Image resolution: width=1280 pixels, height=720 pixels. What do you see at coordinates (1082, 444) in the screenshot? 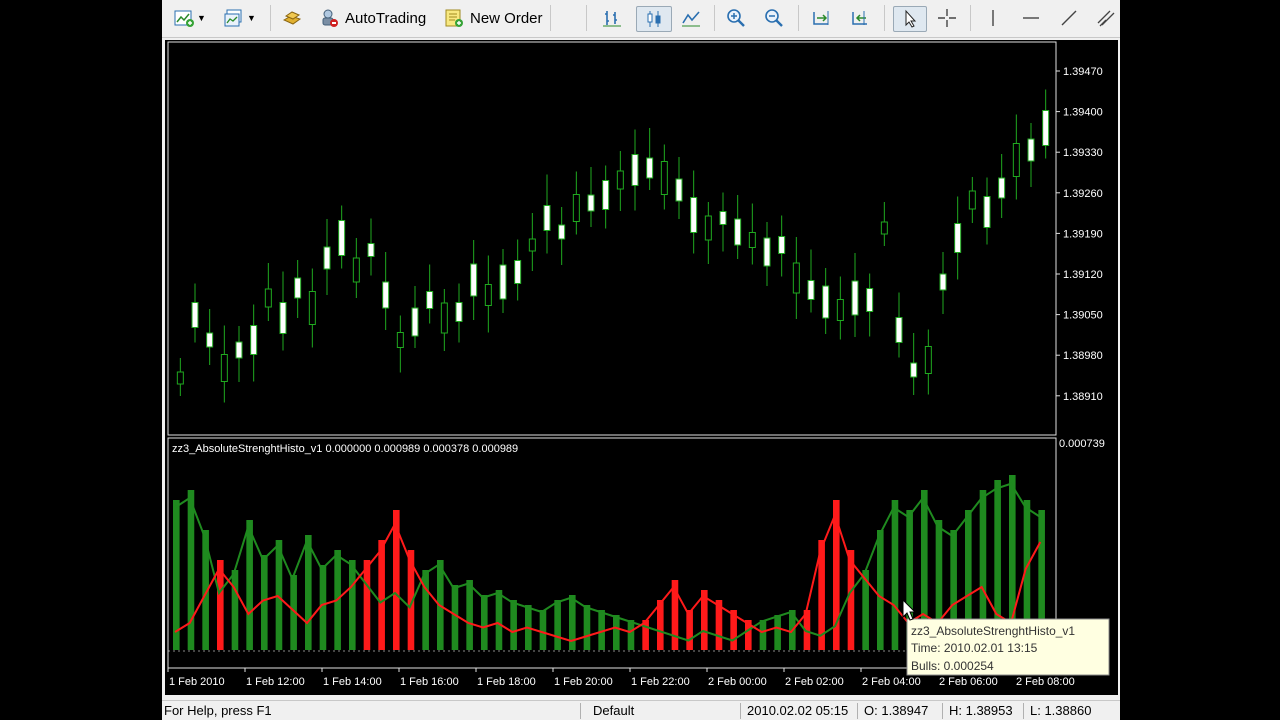
I see `indicator-scale-top: 0.000739` at bounding box center [1082, 444].